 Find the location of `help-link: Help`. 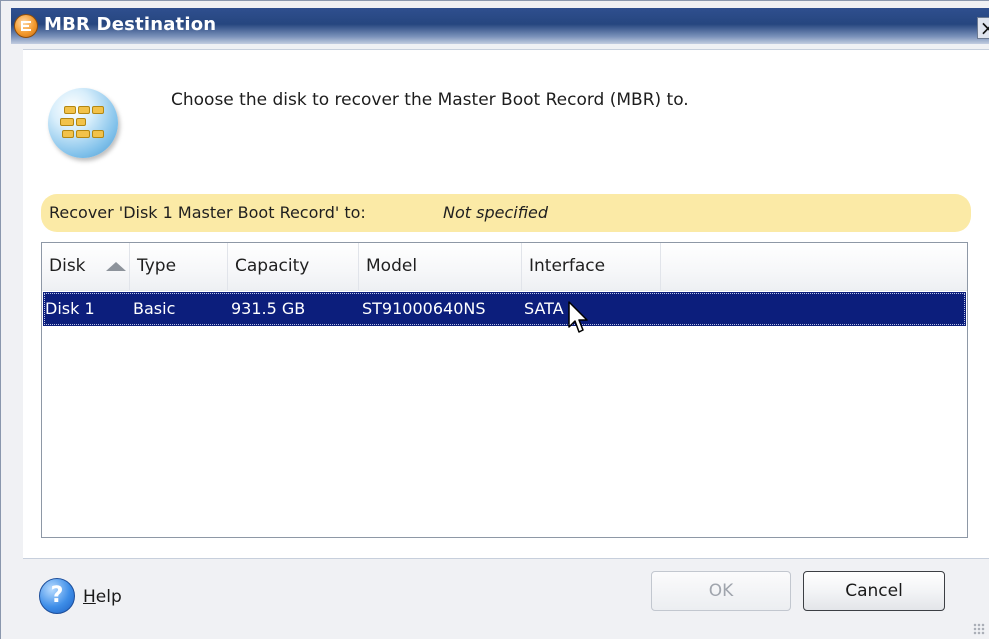

help-link: Help is located at coordinates (102, 597).